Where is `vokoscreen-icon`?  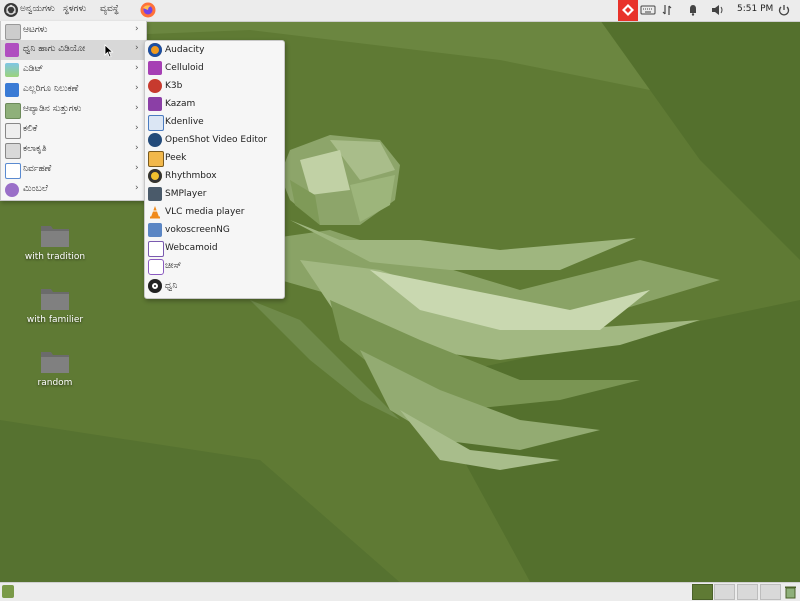 vokoscreen-icon is located at coordinates (155, 230).